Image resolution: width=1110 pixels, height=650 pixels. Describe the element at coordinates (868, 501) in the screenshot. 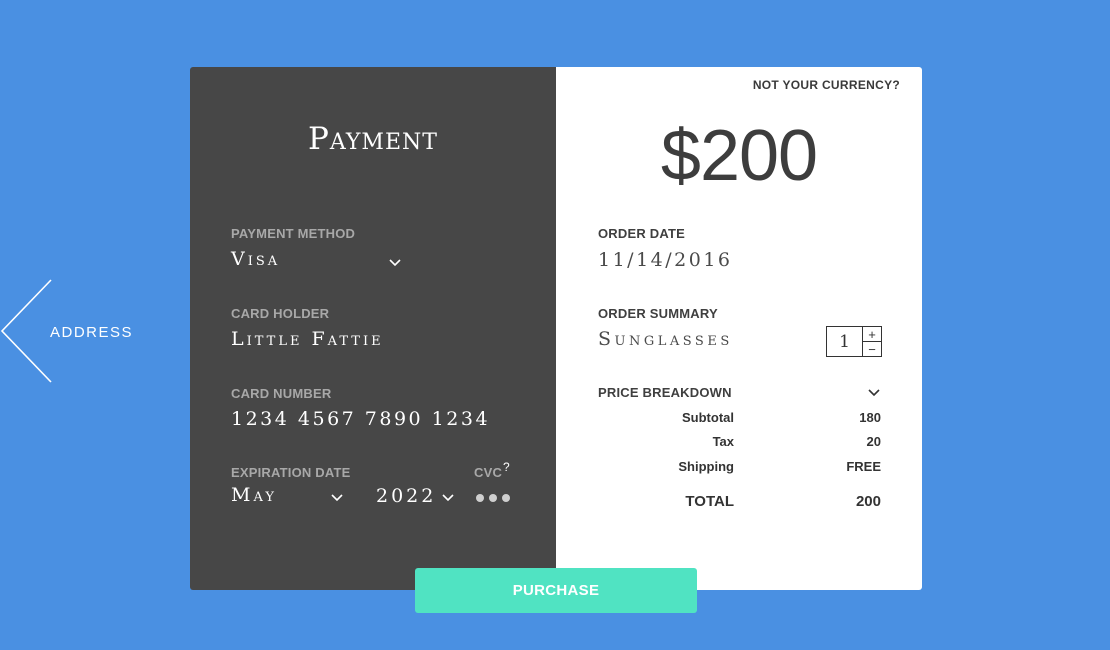

I see `total-value: 200` at that location.